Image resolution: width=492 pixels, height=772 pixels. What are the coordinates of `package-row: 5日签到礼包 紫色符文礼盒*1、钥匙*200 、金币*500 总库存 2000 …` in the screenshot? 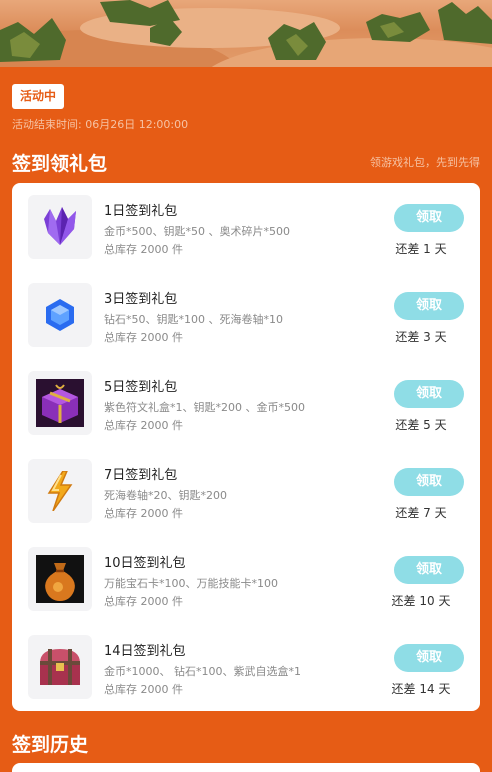 It's located at (246, 403).